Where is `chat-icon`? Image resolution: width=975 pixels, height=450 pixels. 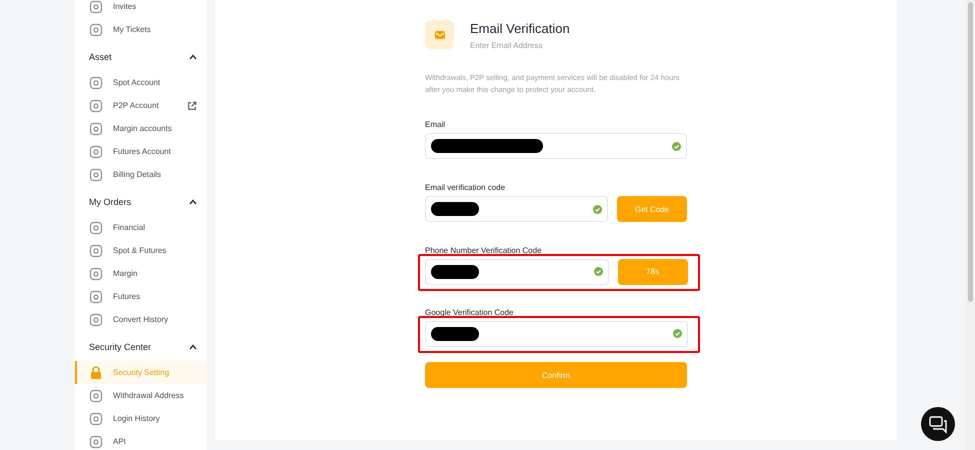
chat-icon is located at coordinates (938, 424).